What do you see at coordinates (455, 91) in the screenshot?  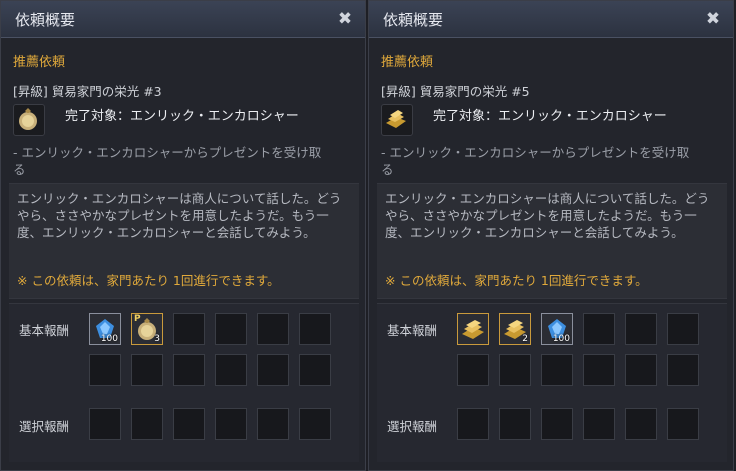 I see `quest-name: [昇級] 貿易家門の栄光 #5` at bounding box center [455, 91].